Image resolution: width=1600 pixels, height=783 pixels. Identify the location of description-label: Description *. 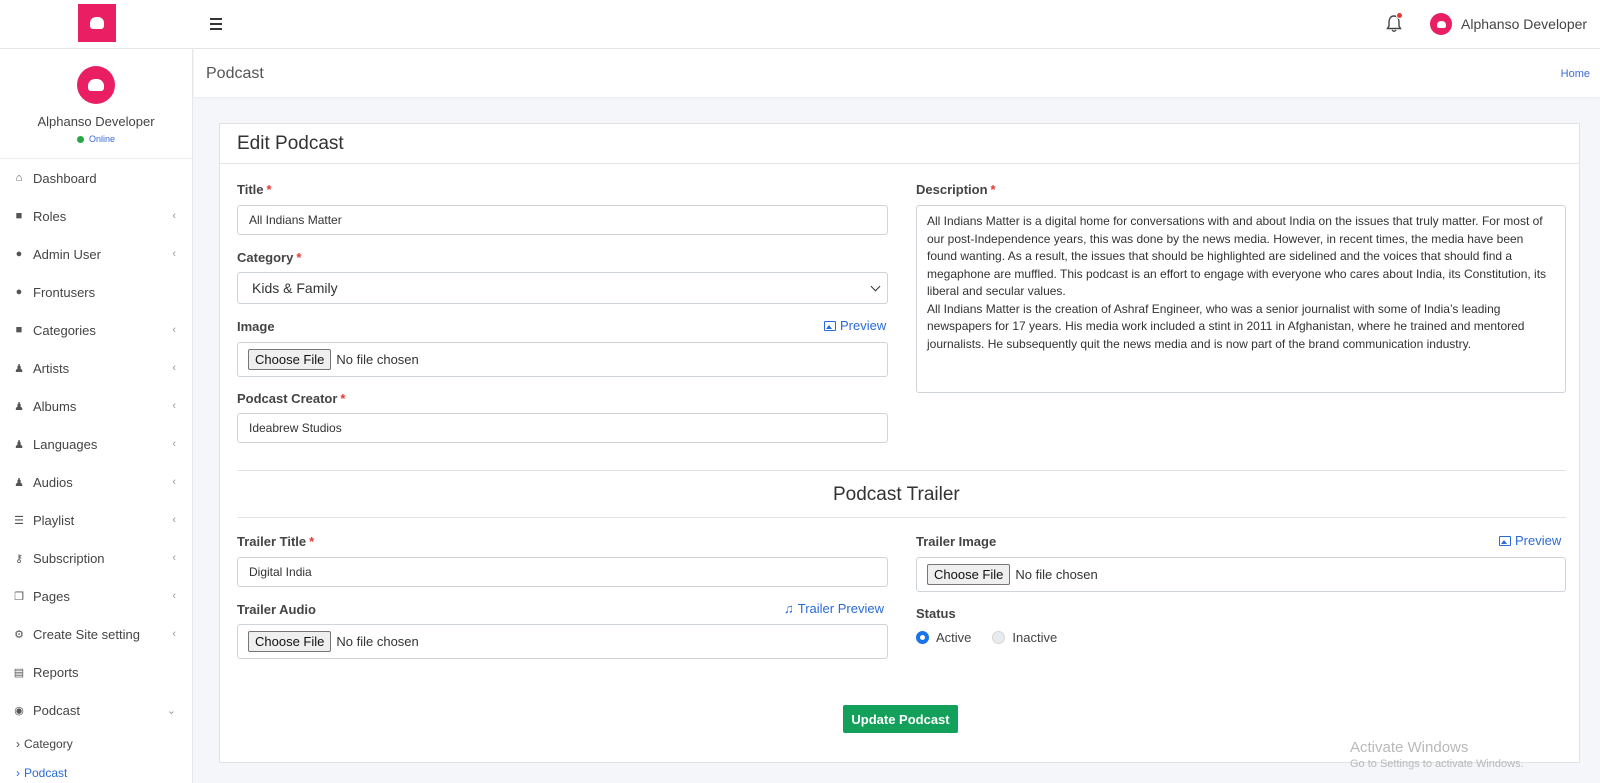
(956, 189).